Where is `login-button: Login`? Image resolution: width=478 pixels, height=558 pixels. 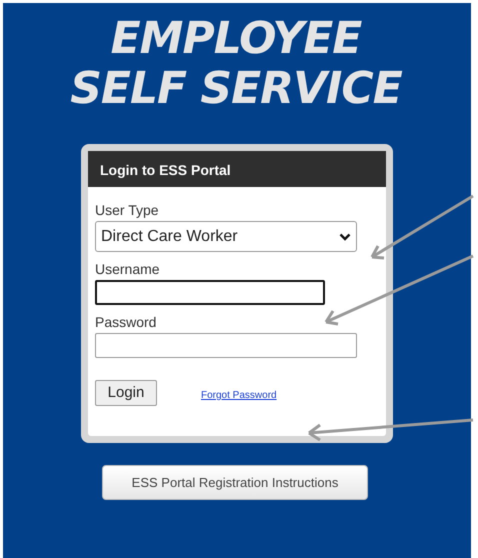 login-button: Login is located at coordinates (126, 393).